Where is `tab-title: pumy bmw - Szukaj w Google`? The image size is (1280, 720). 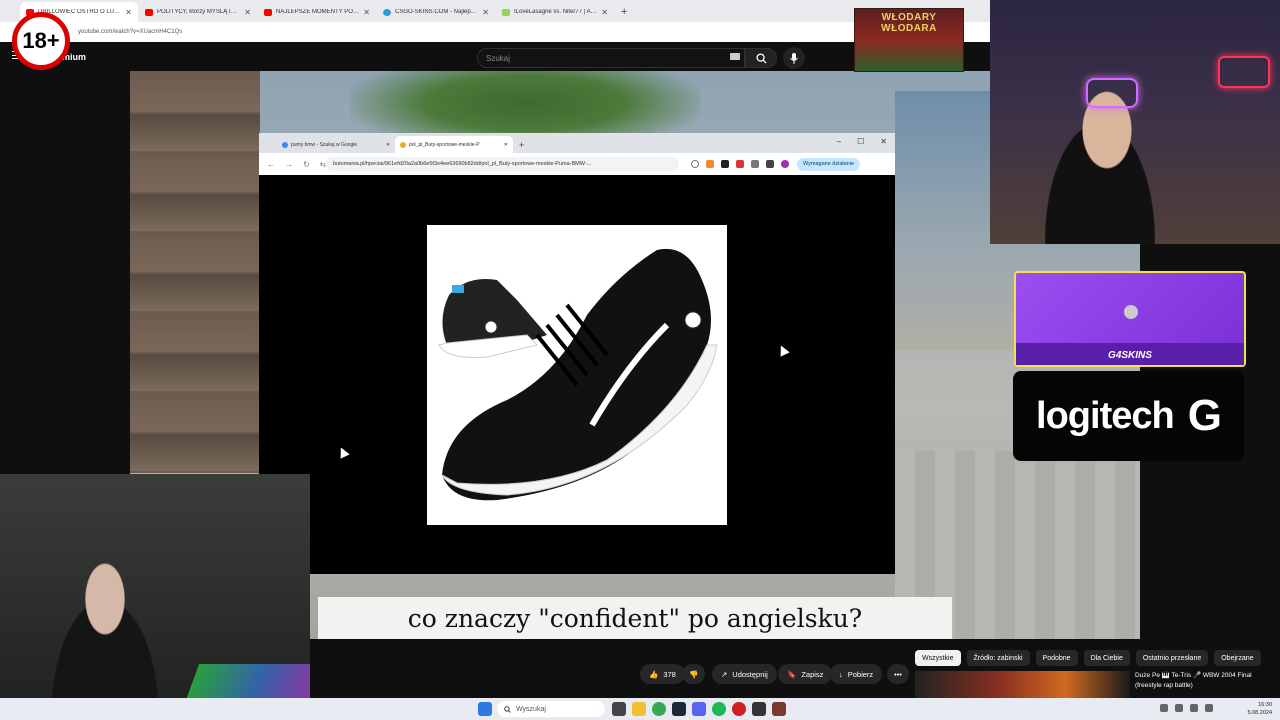
tab-title: pumy bmw - Szukaj w Google is located at coordinates (324, 144).